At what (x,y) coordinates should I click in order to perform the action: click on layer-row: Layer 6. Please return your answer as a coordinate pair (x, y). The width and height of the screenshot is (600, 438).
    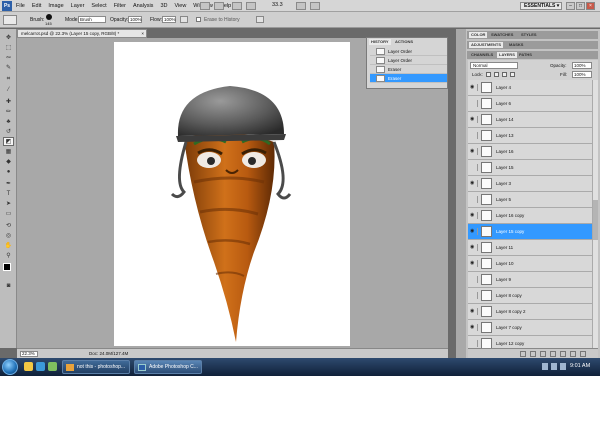
    Looking at the image, I should click on (530, 104).